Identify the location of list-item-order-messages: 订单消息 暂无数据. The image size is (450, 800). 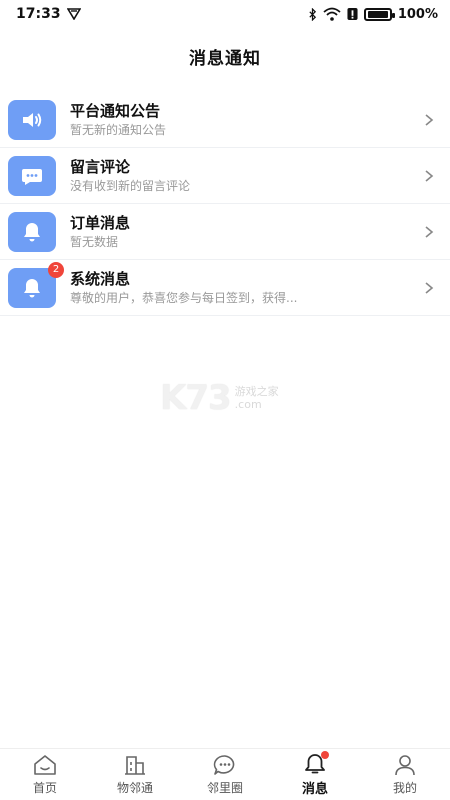
(225, 232).